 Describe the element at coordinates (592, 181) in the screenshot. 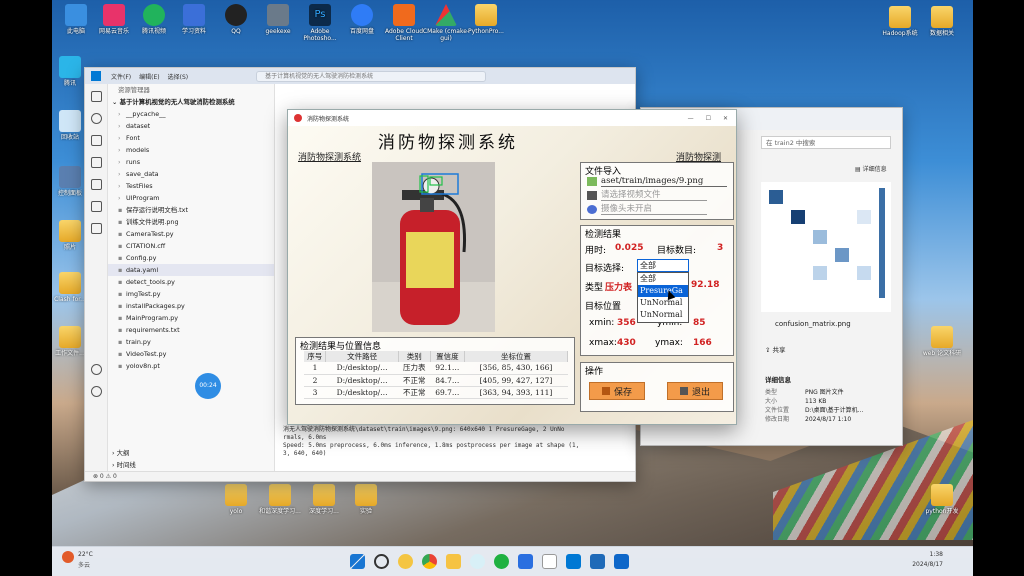

I see `image-file-icon` at that location.